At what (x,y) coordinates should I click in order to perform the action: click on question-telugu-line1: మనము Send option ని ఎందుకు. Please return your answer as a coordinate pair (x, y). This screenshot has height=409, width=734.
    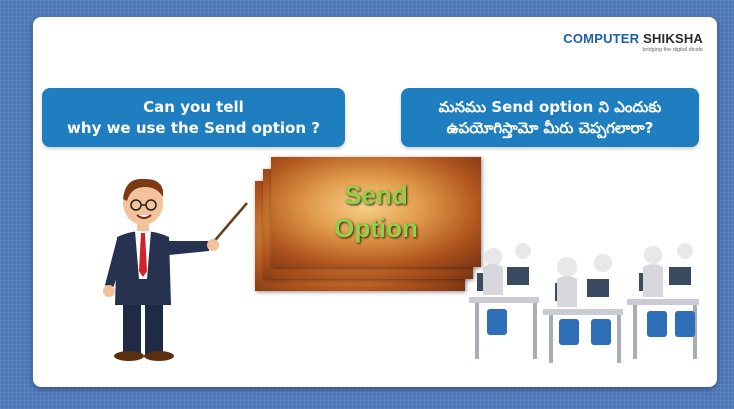
    Looking at the image, I should click on (550, 106).